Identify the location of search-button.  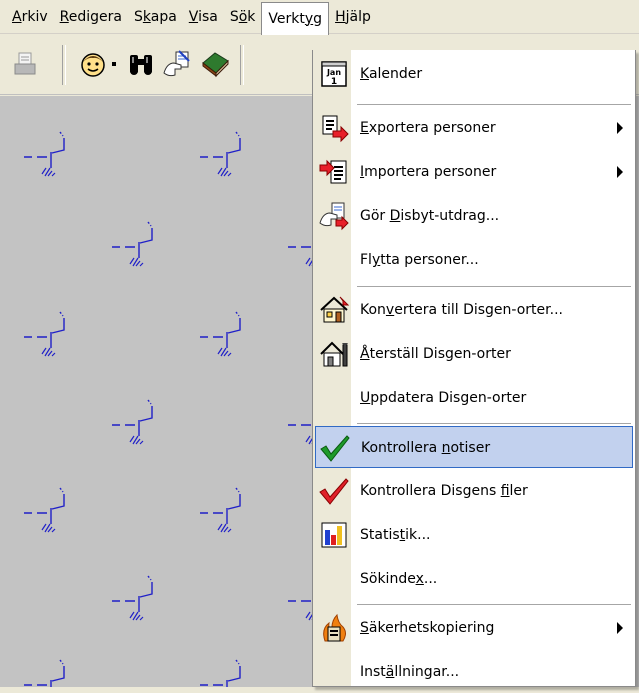
(141, 64).